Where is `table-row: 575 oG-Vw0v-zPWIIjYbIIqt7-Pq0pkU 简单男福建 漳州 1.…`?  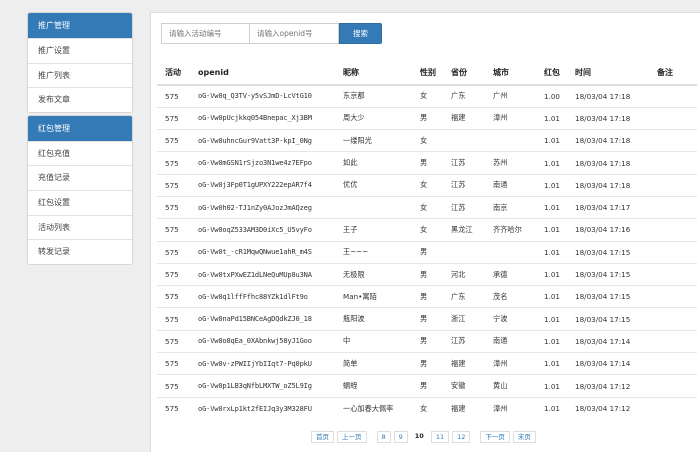 table-row: 575 oG-Vw0v-zPWIIjYbIIqt7-Pq0pkU 简单男福建 漳州 1.… is located at coordinates (427, 363).